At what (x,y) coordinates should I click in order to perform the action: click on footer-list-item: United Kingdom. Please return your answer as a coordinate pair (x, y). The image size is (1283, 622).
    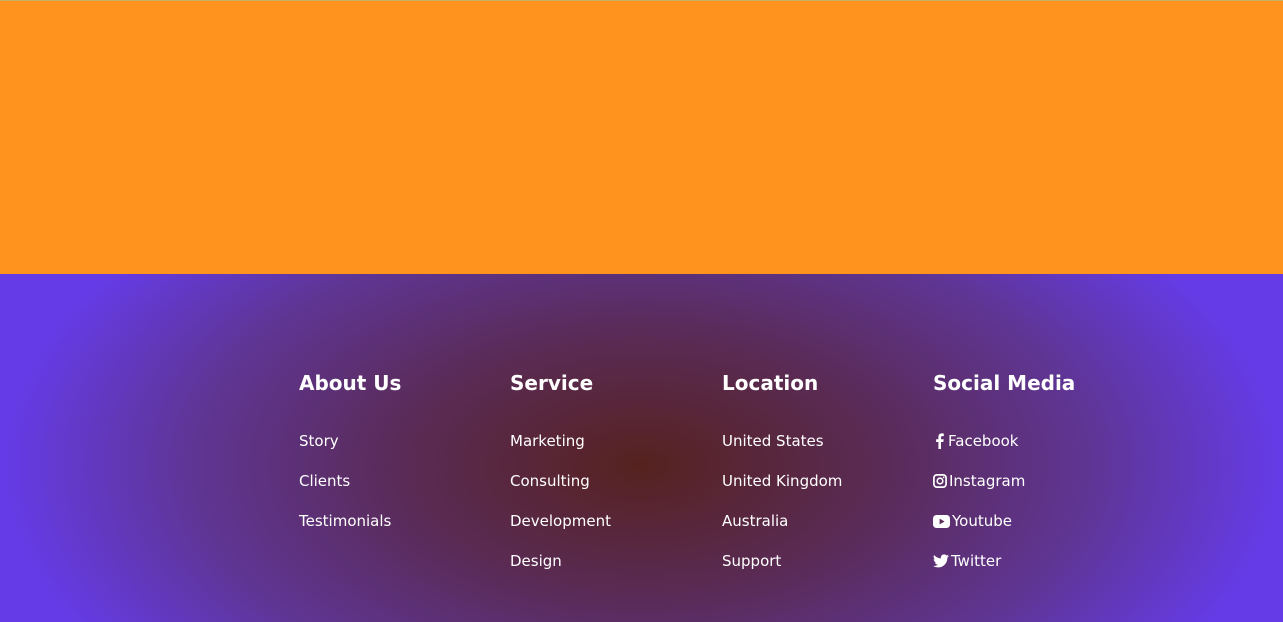
    Looking at the image, I should click on (782, 491).